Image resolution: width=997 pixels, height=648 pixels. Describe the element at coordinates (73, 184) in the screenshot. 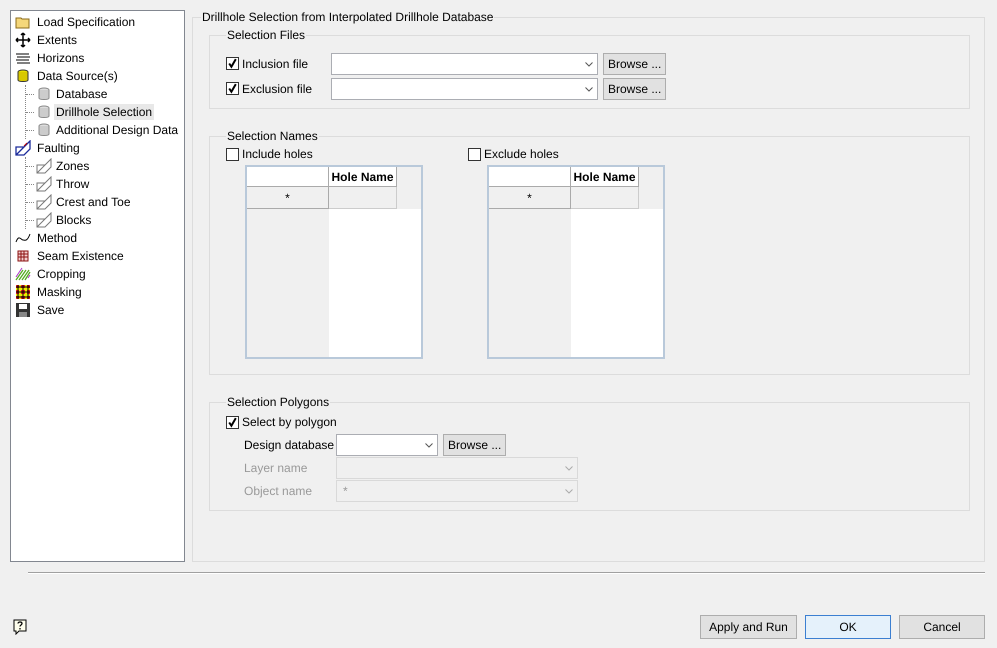

I see `tree-item: Throw` at that location.